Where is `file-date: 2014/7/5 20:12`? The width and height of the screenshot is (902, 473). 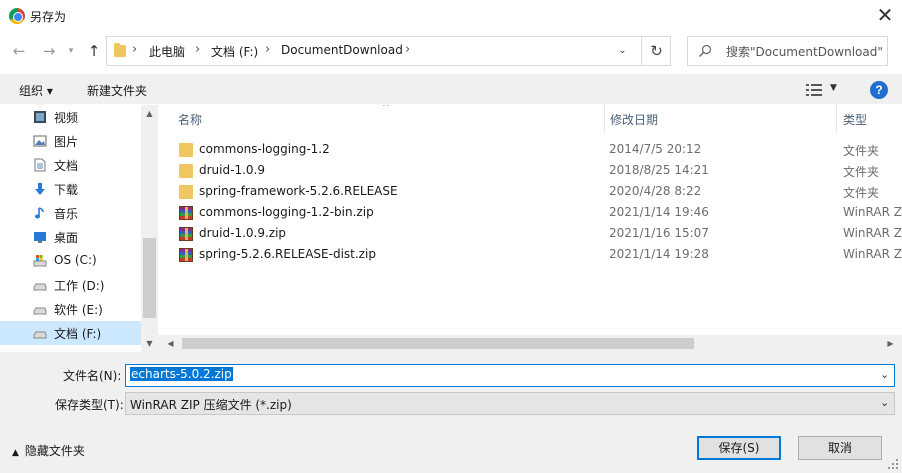
file-date: 2014/7/5 20:12 is located at coordinates (655, 149).